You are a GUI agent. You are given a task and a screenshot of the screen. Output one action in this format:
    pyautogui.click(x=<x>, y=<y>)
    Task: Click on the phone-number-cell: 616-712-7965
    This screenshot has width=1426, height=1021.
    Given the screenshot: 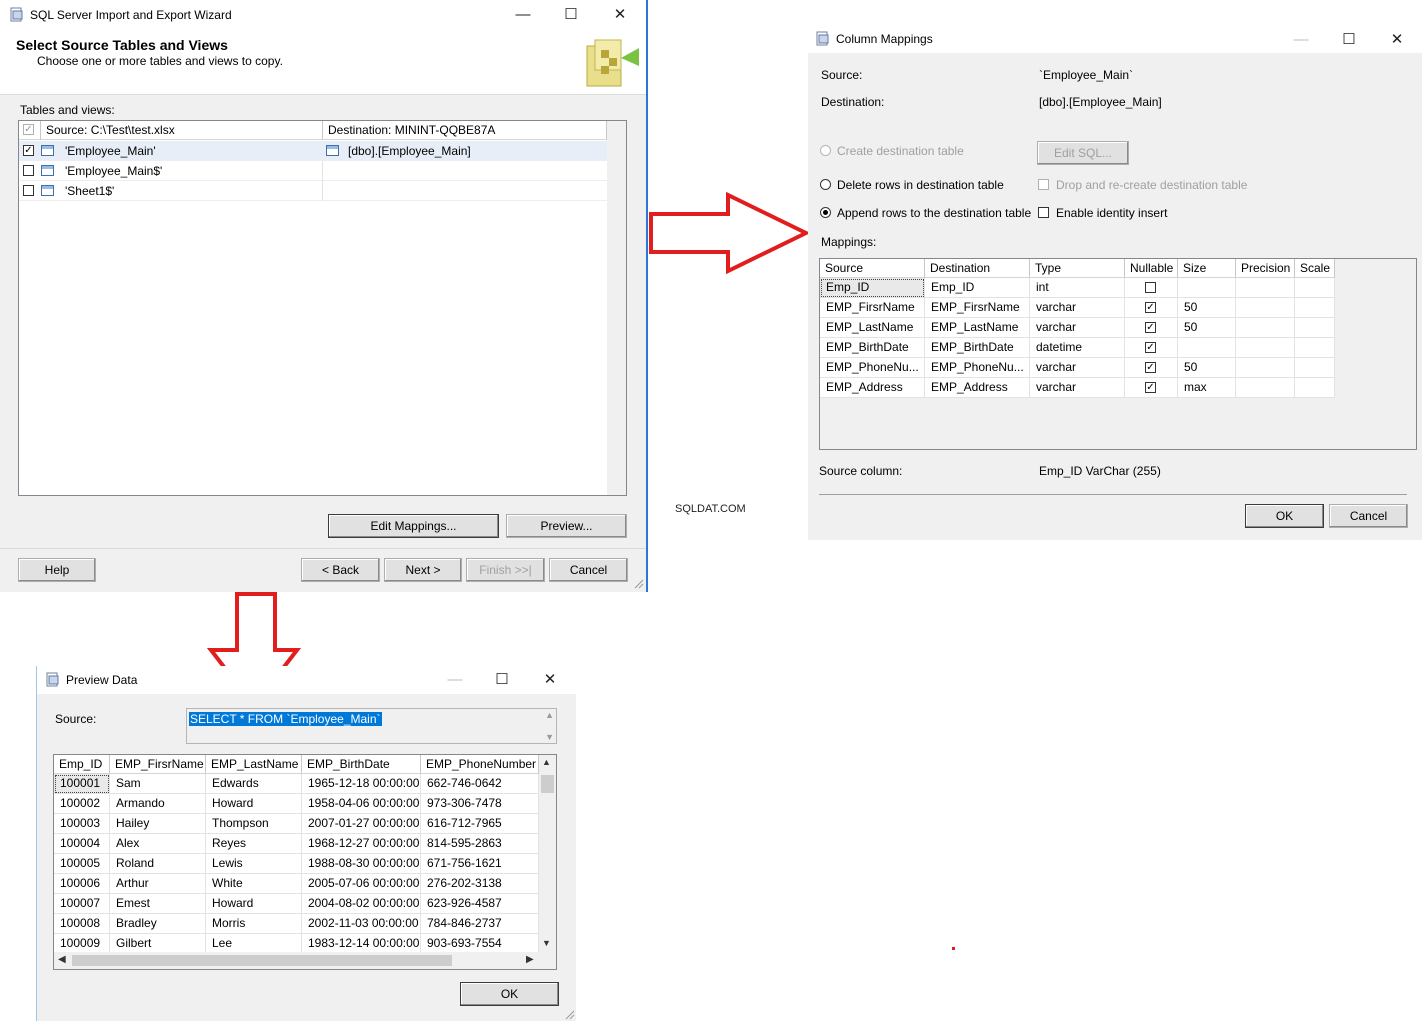 What is the action you would take?
    pyautogui.click(x=480, y=824)
    